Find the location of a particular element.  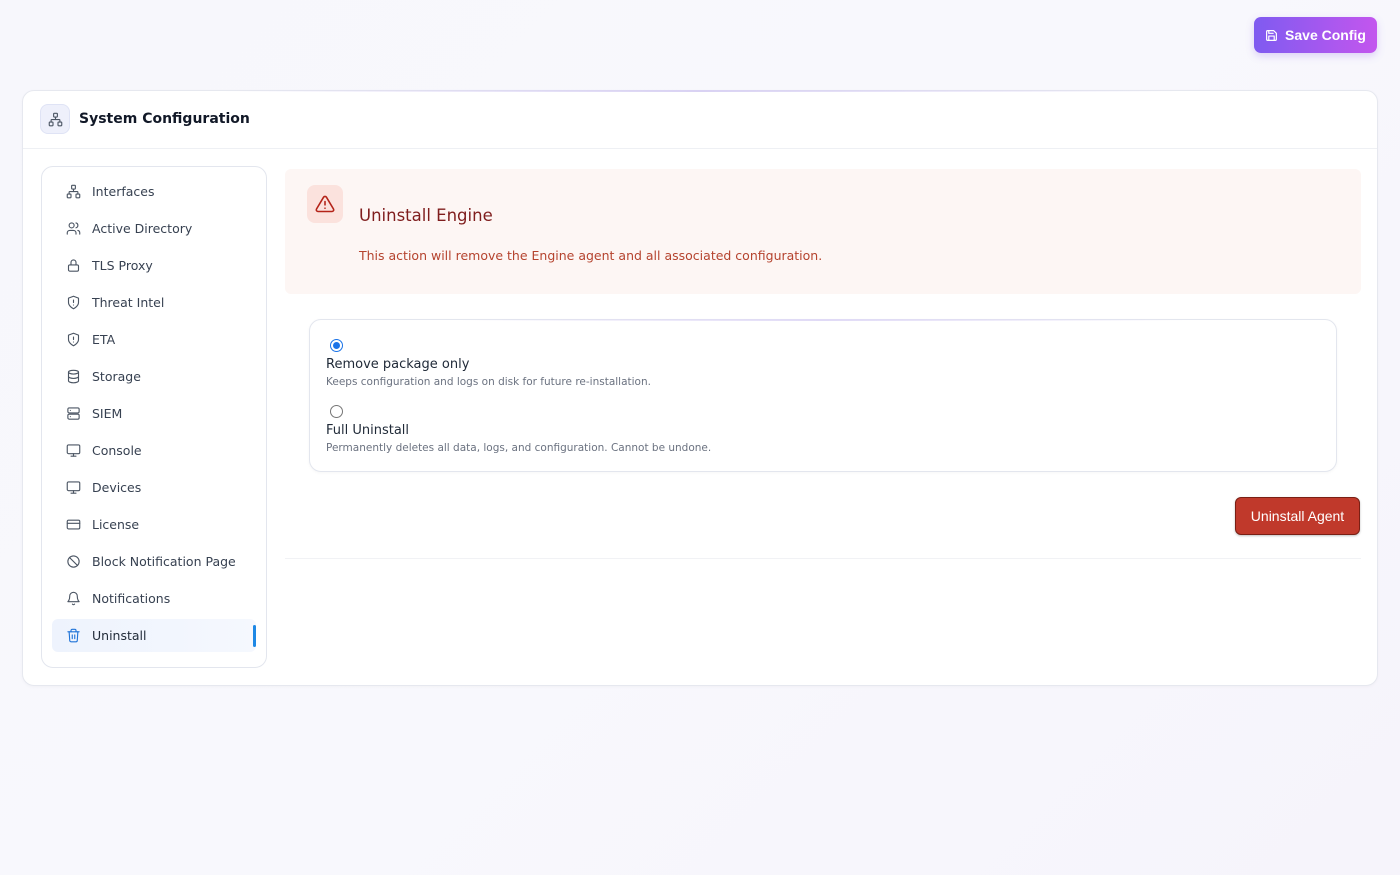

sidebar-item-label: Active Directory is located at coordinates (142, 228).